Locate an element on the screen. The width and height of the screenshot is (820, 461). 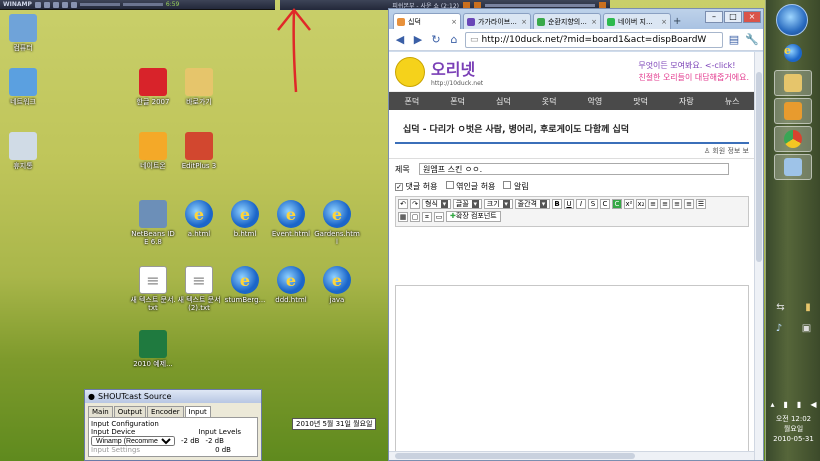
winamp-volume-slider is located at coordinates (99, 4).